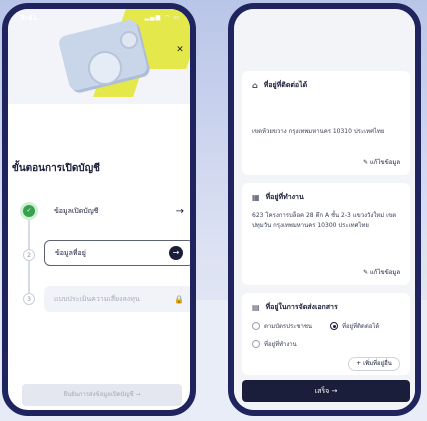 The width and height of the screenshot is (427, 421). What do you see at coordinates (381, 162) in the screenshot?
I see `edit-contact-button: ✎ แก้ไขข้อมูล` at bounding box center [381, 162].